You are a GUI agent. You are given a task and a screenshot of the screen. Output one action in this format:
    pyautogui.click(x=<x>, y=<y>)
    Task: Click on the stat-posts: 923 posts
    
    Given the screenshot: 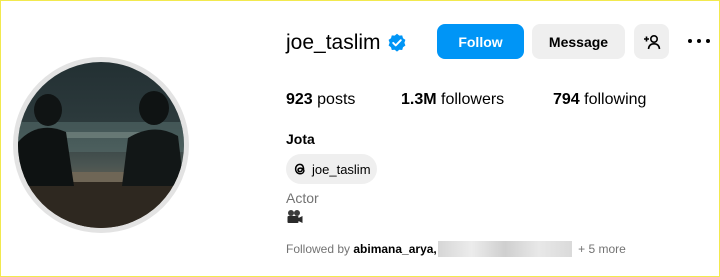 What is the action you would take?
    pyautogui.click(x=320, y=100)
    